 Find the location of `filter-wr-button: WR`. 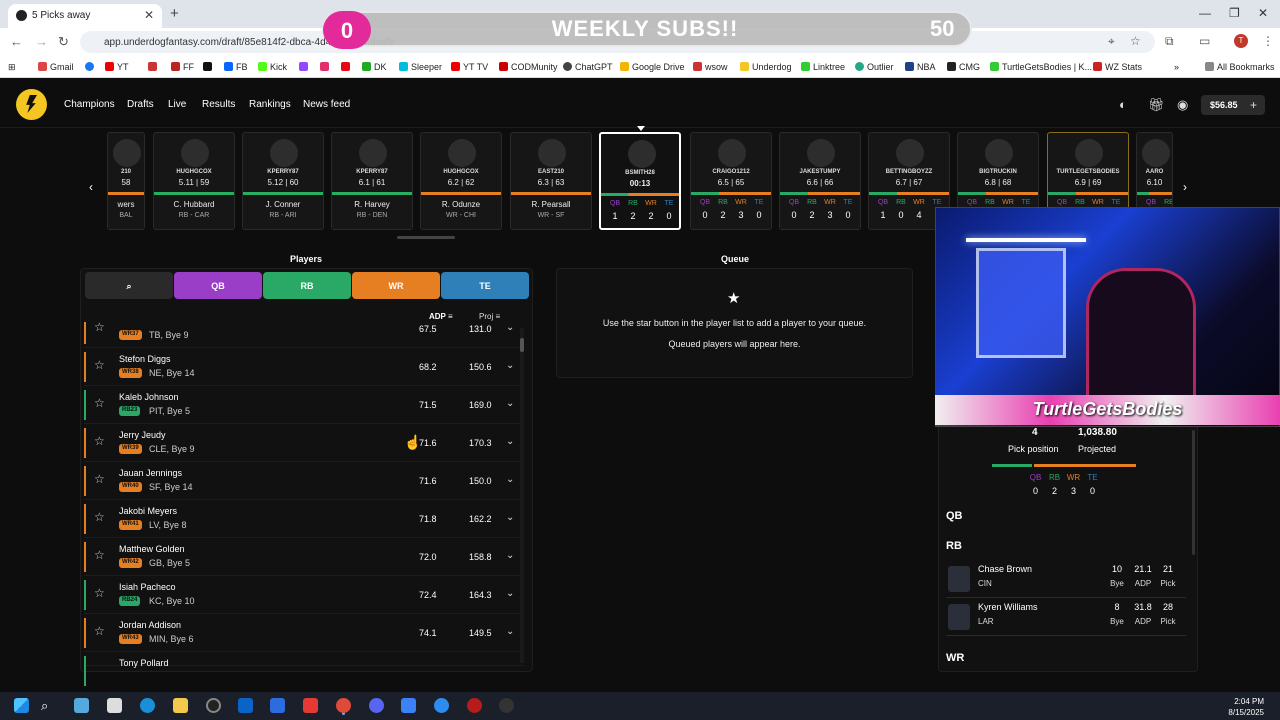

filter-wr-button: WR is located at coordinates (396, 285).